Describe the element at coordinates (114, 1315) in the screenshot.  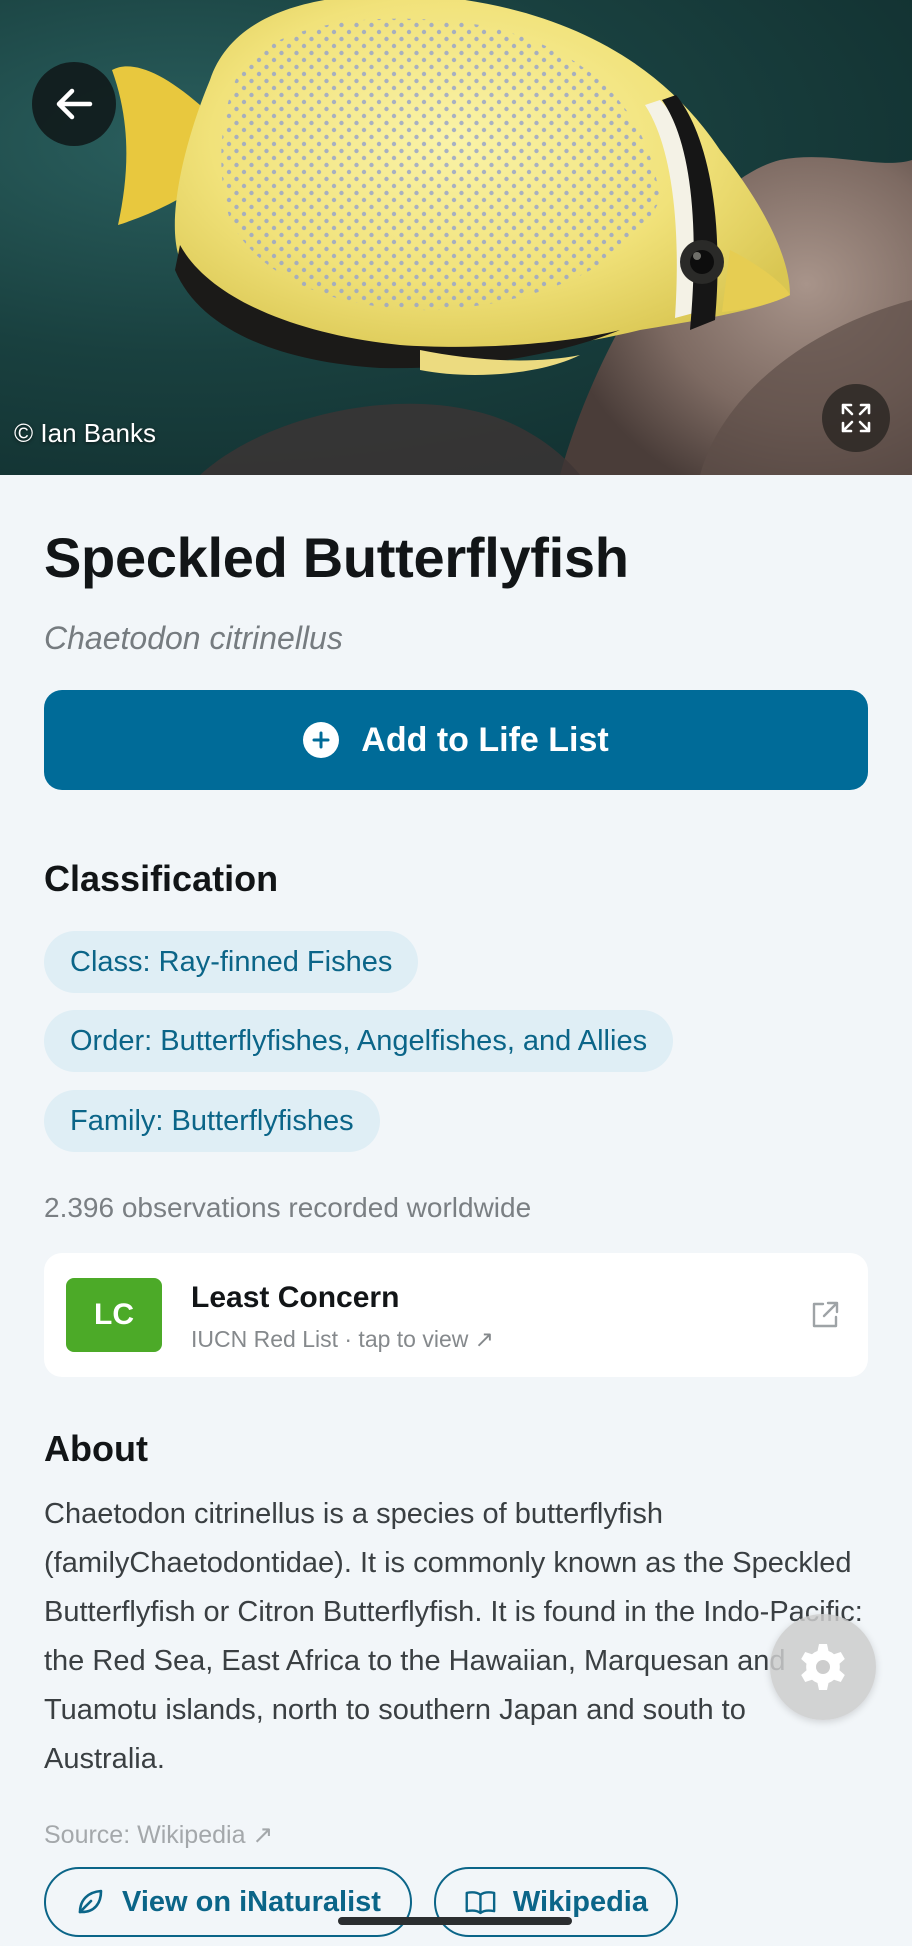
I see `conservation-status-badge: LC` at that location.